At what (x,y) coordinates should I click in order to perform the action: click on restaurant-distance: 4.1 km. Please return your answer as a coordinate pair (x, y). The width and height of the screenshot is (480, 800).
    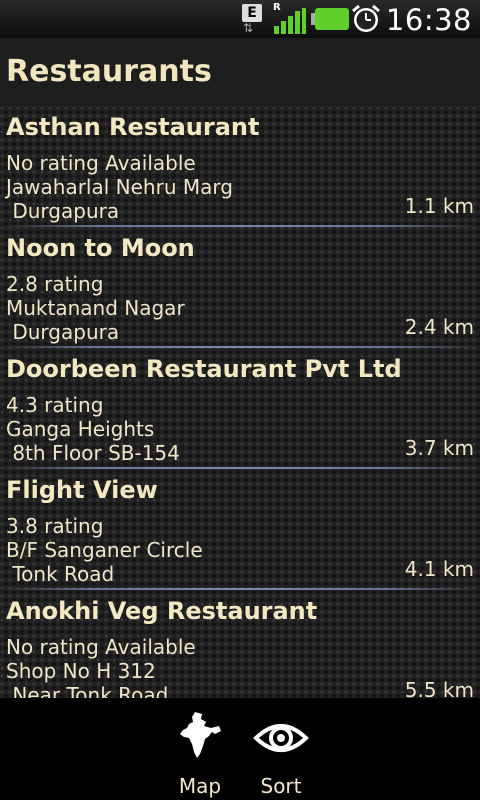
    Looking at the image, I should click on (439, 569).